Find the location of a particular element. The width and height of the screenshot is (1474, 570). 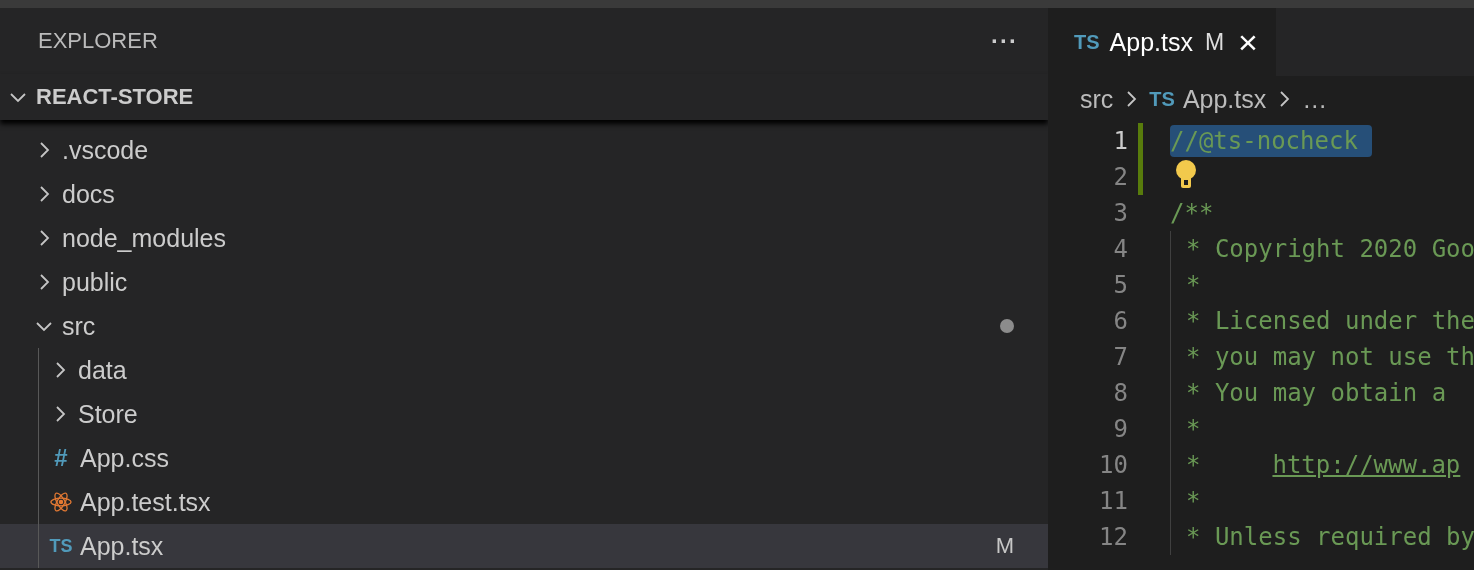

file-name: App.test.tsx is located at coordinates (146, 502).